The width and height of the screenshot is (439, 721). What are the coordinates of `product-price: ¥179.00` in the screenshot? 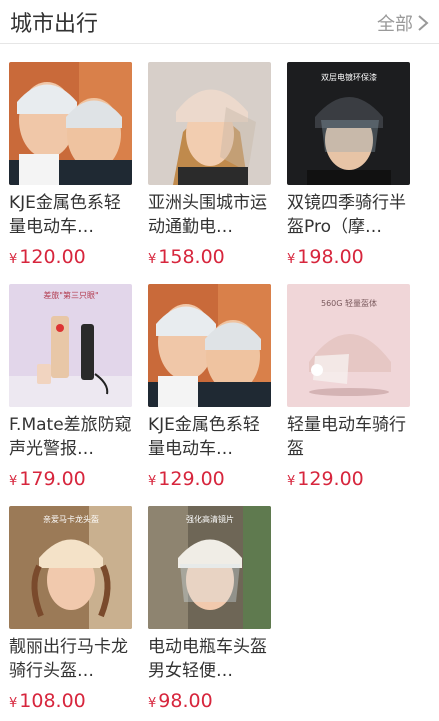 It's located at (70, 480).